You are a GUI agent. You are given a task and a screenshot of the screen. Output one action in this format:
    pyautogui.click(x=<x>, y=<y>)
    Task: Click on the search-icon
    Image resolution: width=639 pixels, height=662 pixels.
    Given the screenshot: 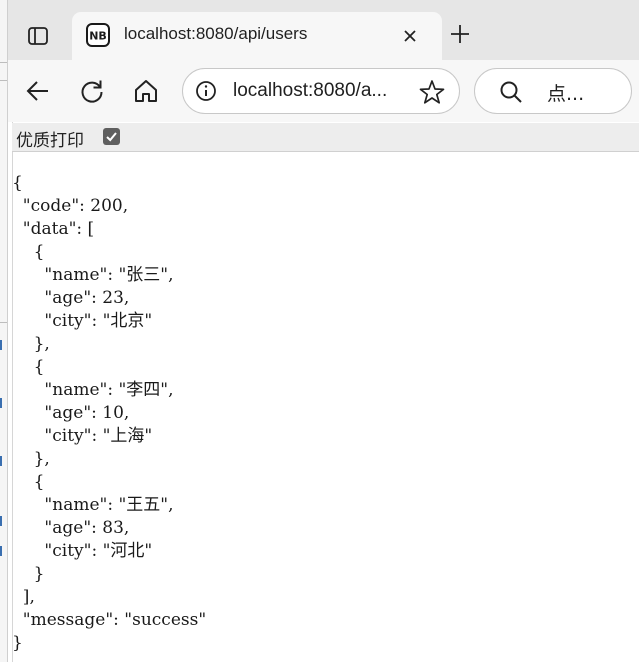 What is the action you would take?
    pyautogui.click(x=511, y=92)
    